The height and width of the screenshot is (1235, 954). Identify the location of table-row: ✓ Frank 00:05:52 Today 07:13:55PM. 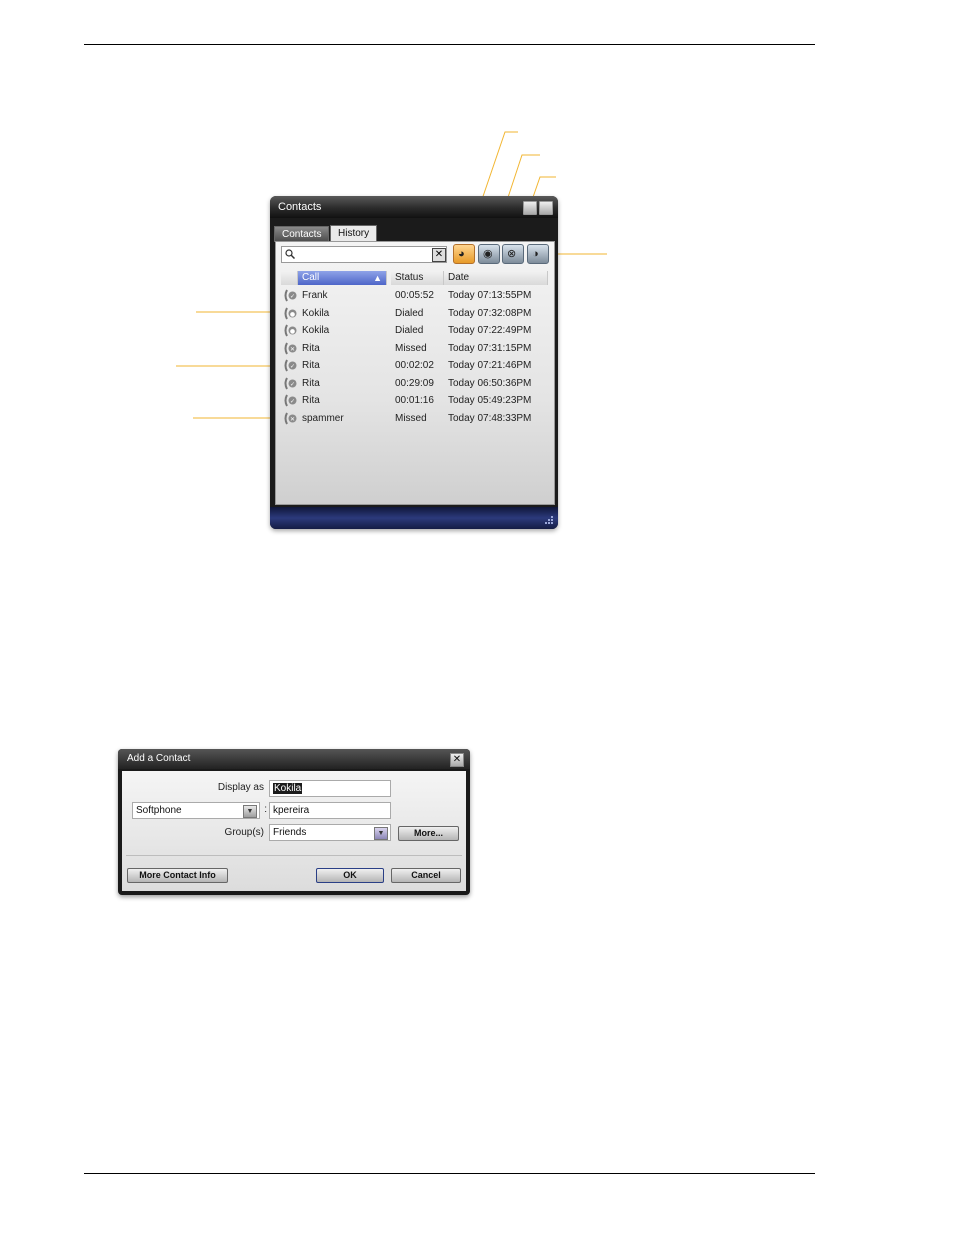
(414, 295).